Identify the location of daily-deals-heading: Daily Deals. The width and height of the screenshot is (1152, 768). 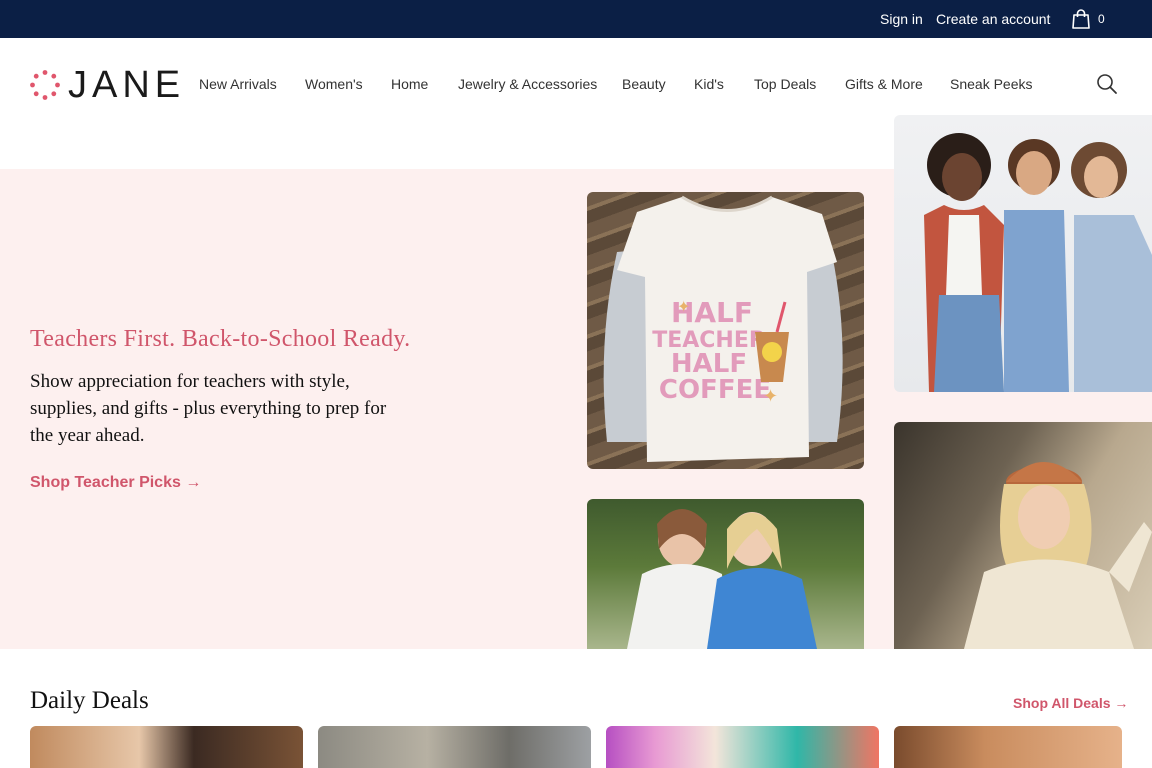
(89, 700).